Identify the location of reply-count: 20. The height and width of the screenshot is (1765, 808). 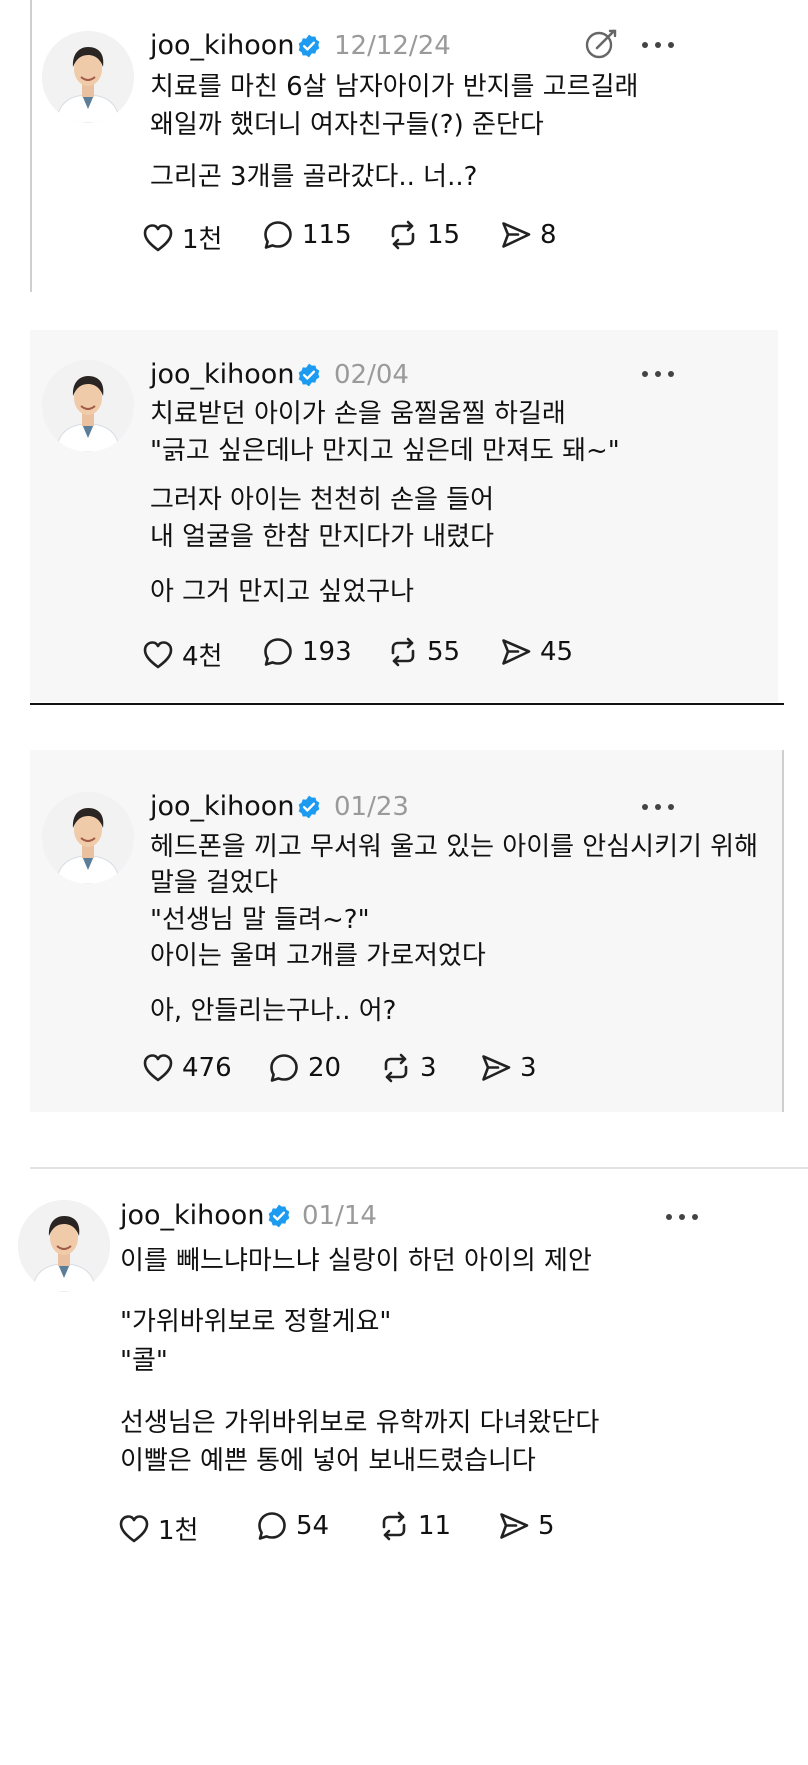
(325, 1068).